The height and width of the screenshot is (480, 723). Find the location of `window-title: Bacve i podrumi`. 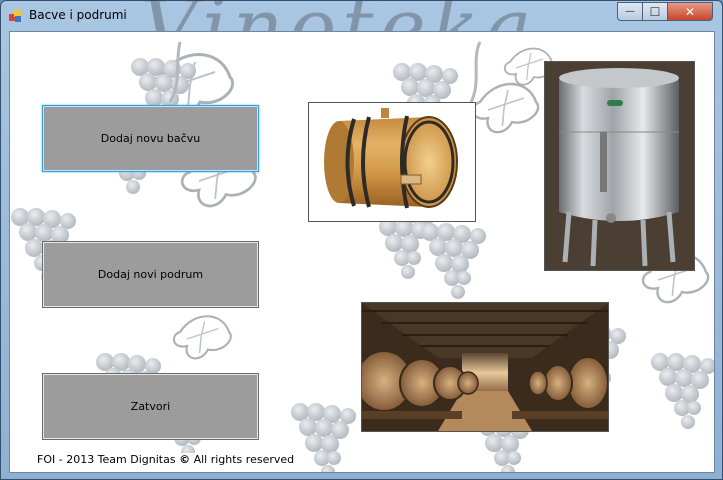

window-title: Bacve i podrumi is located at coordinates (78, 15).